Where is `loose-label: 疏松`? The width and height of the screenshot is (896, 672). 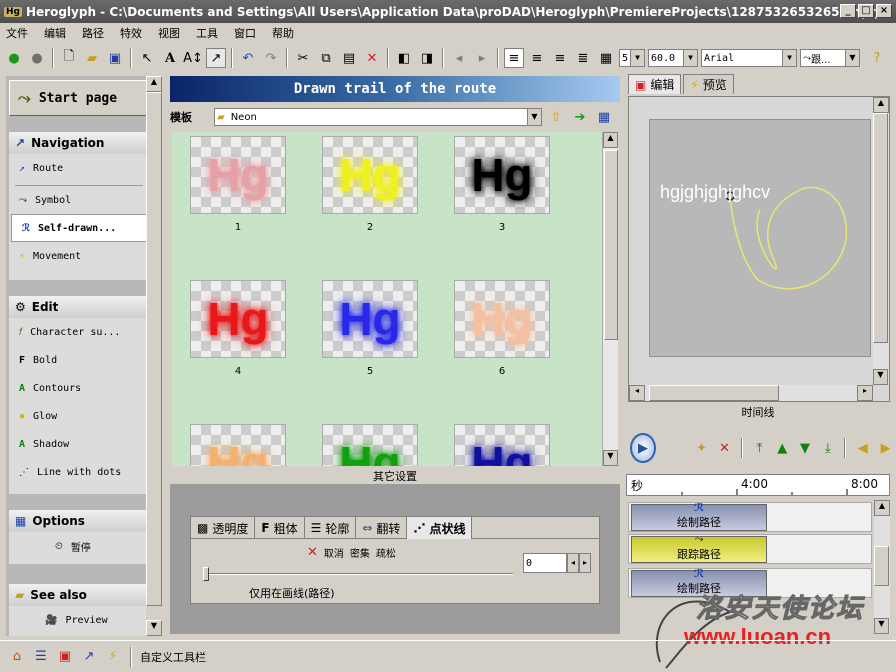 loose-label: 疏松 is located at coordinates (386, 552).